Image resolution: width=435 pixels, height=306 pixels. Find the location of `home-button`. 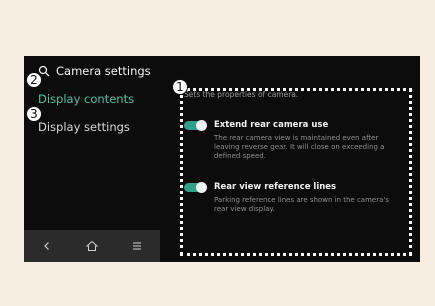

home-button is located at coordinates (92, 246).